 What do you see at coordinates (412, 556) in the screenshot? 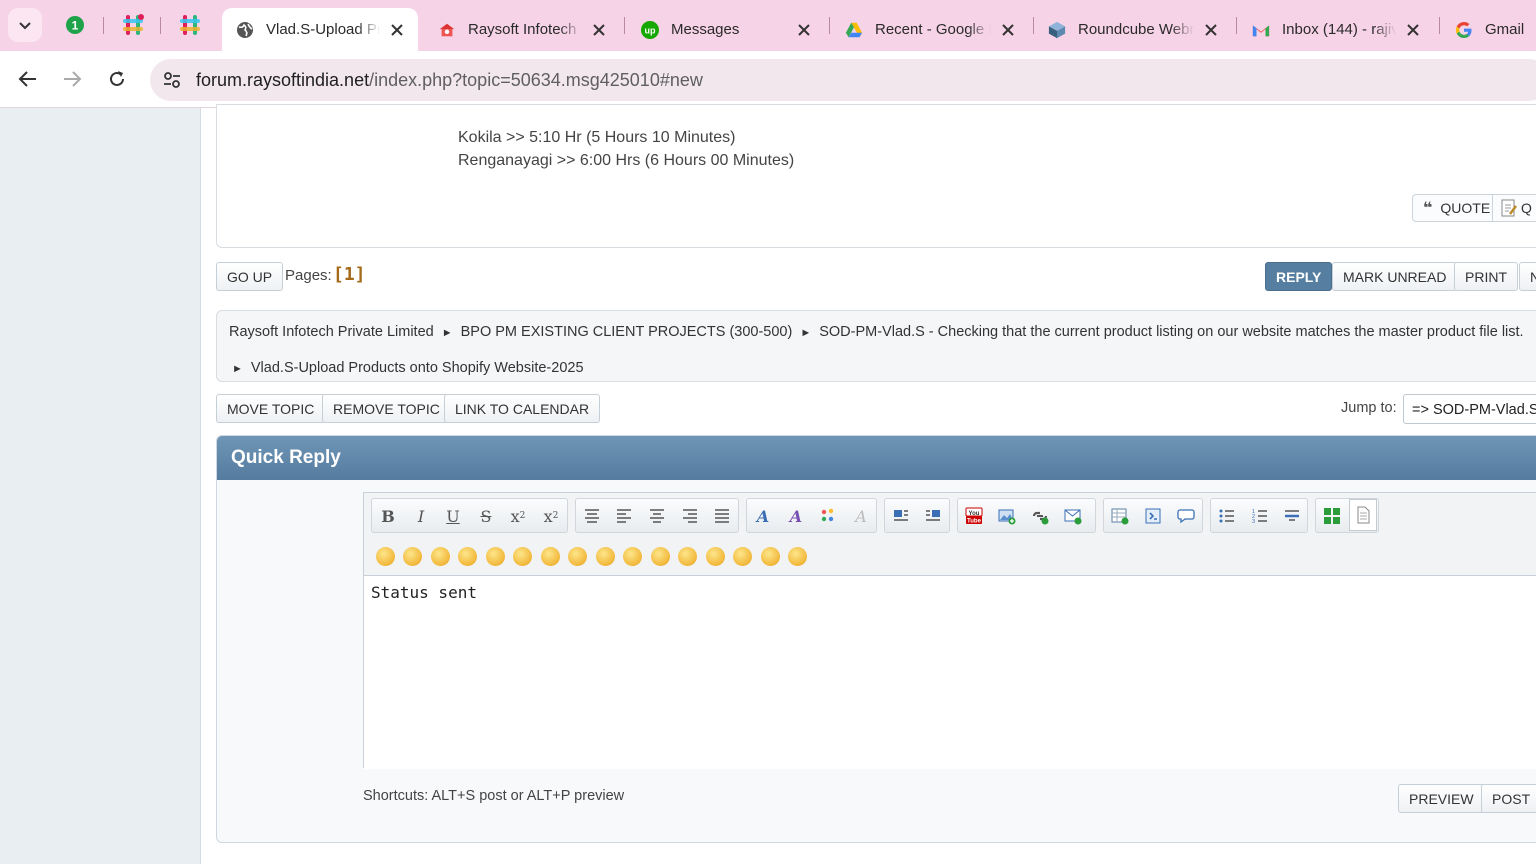
I see `smiley-wink-icon` at bounding box center [412, 556].